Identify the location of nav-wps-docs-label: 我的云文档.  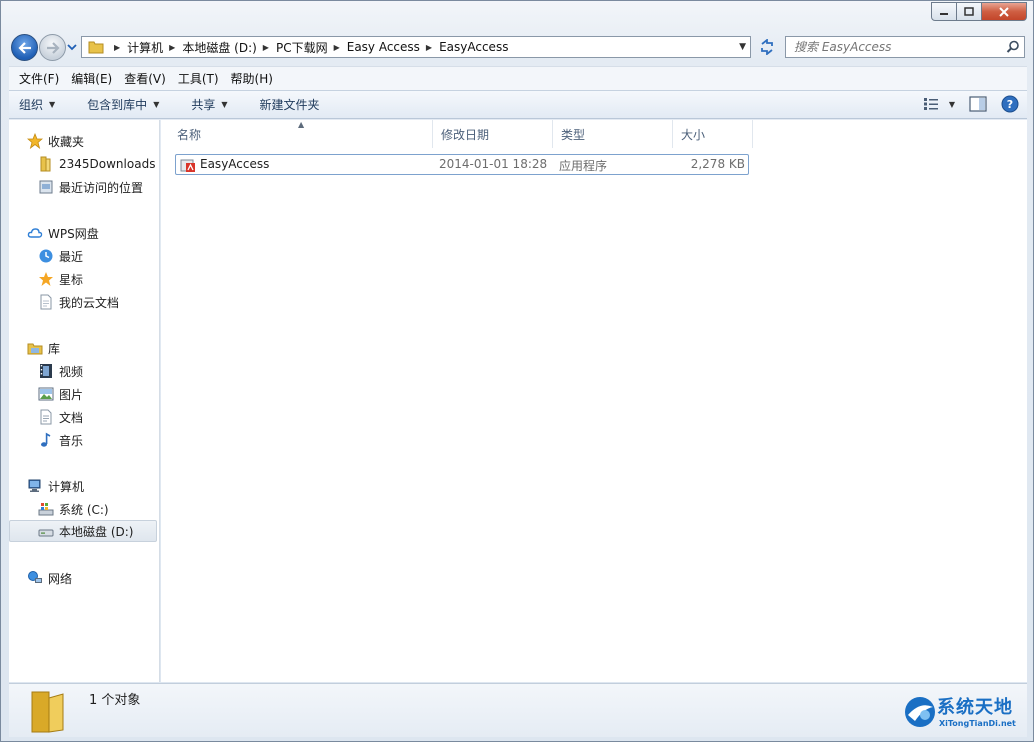
(89, 302).